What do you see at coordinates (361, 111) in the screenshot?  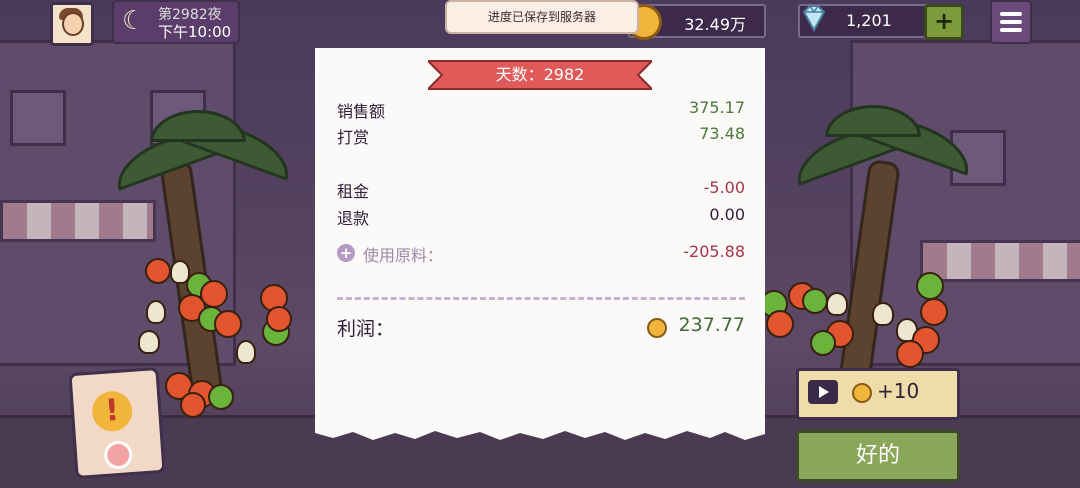 I see `sales-label: 销售额` at bounding box center [361, 111].